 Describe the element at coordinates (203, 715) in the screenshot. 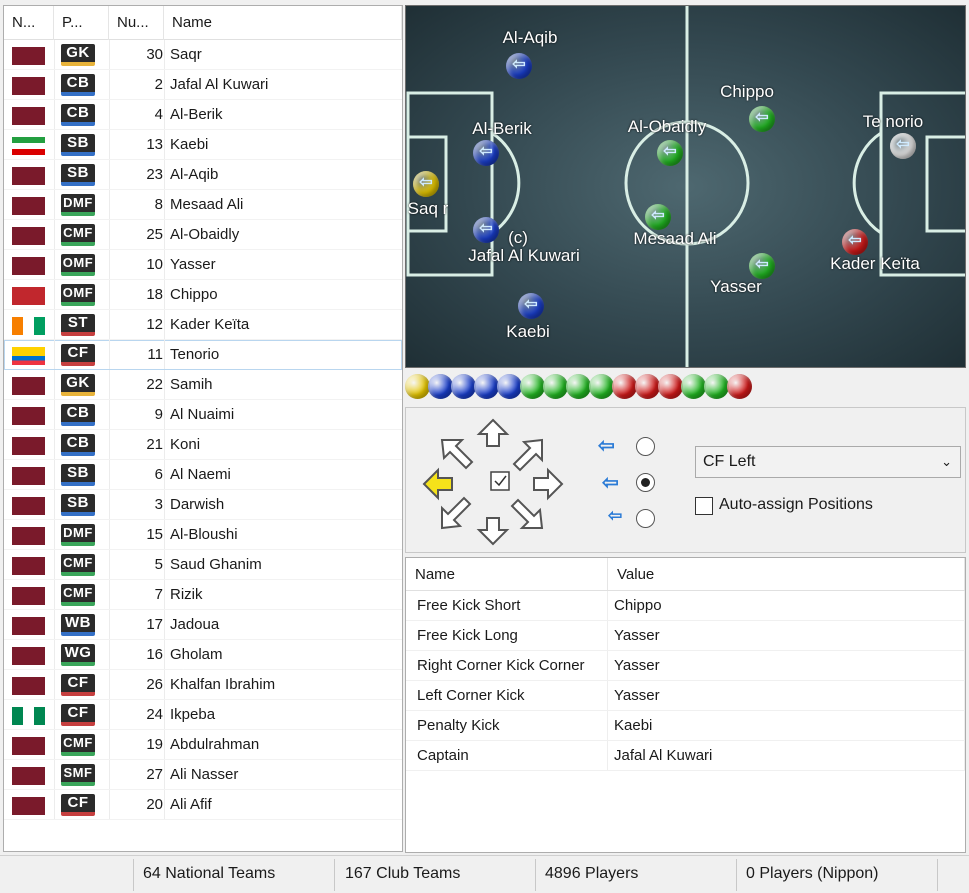

I see `player-row: CF 24 Ikpeba` at that location.